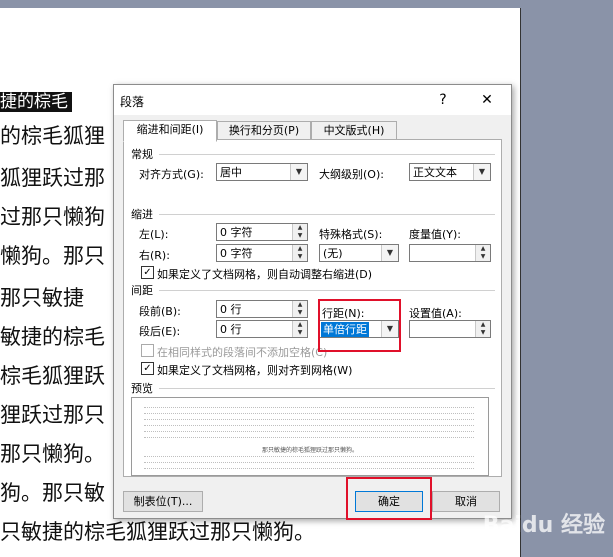  What do you see at coordinates (132, 102) in the screenshot?
I see `dialog-title: 段落` at bounding box center [132, 102].